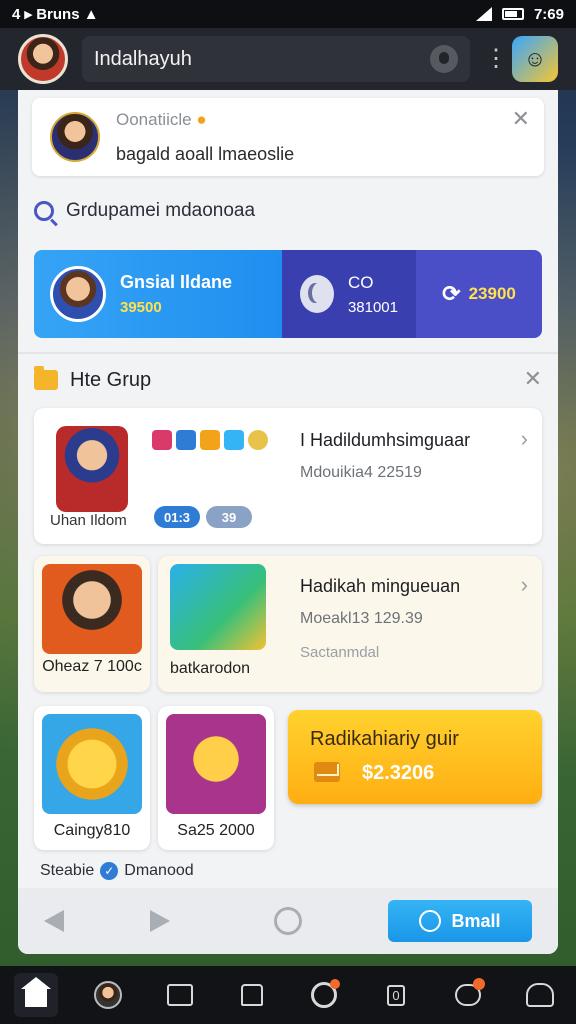  What do you see at coordinates (67, 870) in the screenshot?
I see `footer-note-left: Steabie` at bounding box center [67, 870].